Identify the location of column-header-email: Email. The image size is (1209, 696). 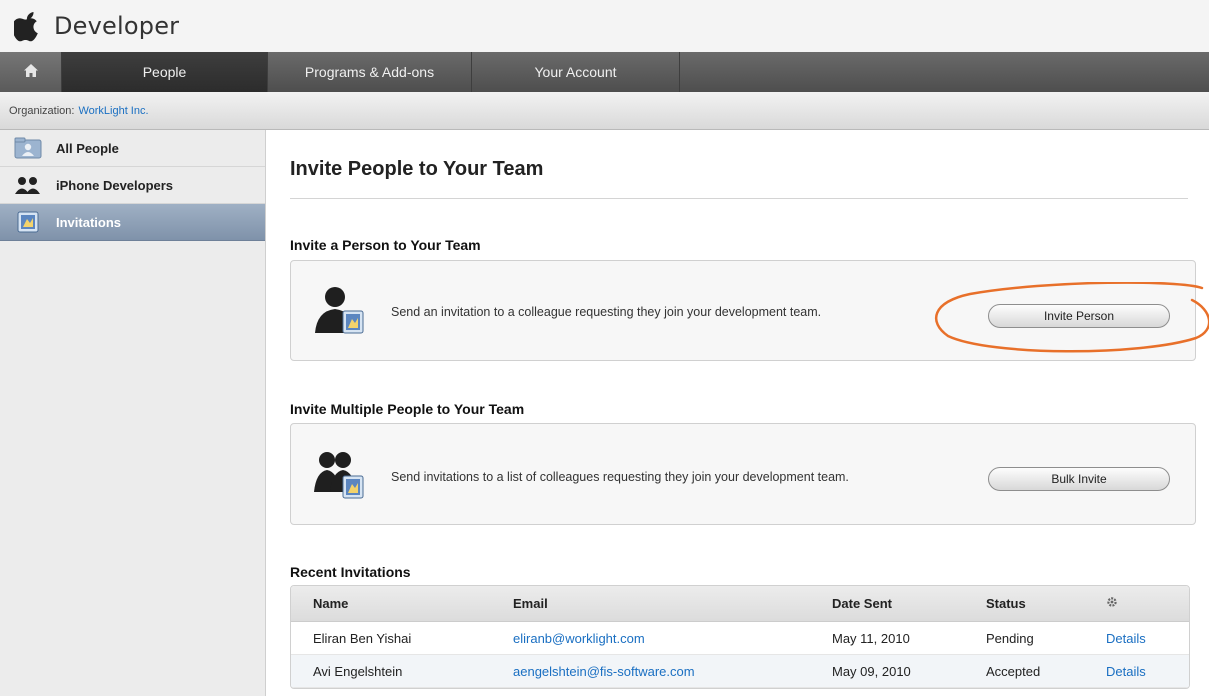
(650, 603).